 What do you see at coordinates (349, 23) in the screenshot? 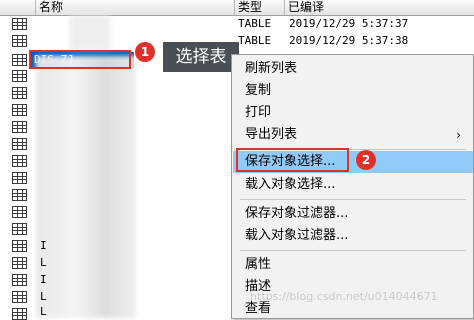
I see `row-date: 2019/12/29 5:37:37` at bounding box center [349, 23].